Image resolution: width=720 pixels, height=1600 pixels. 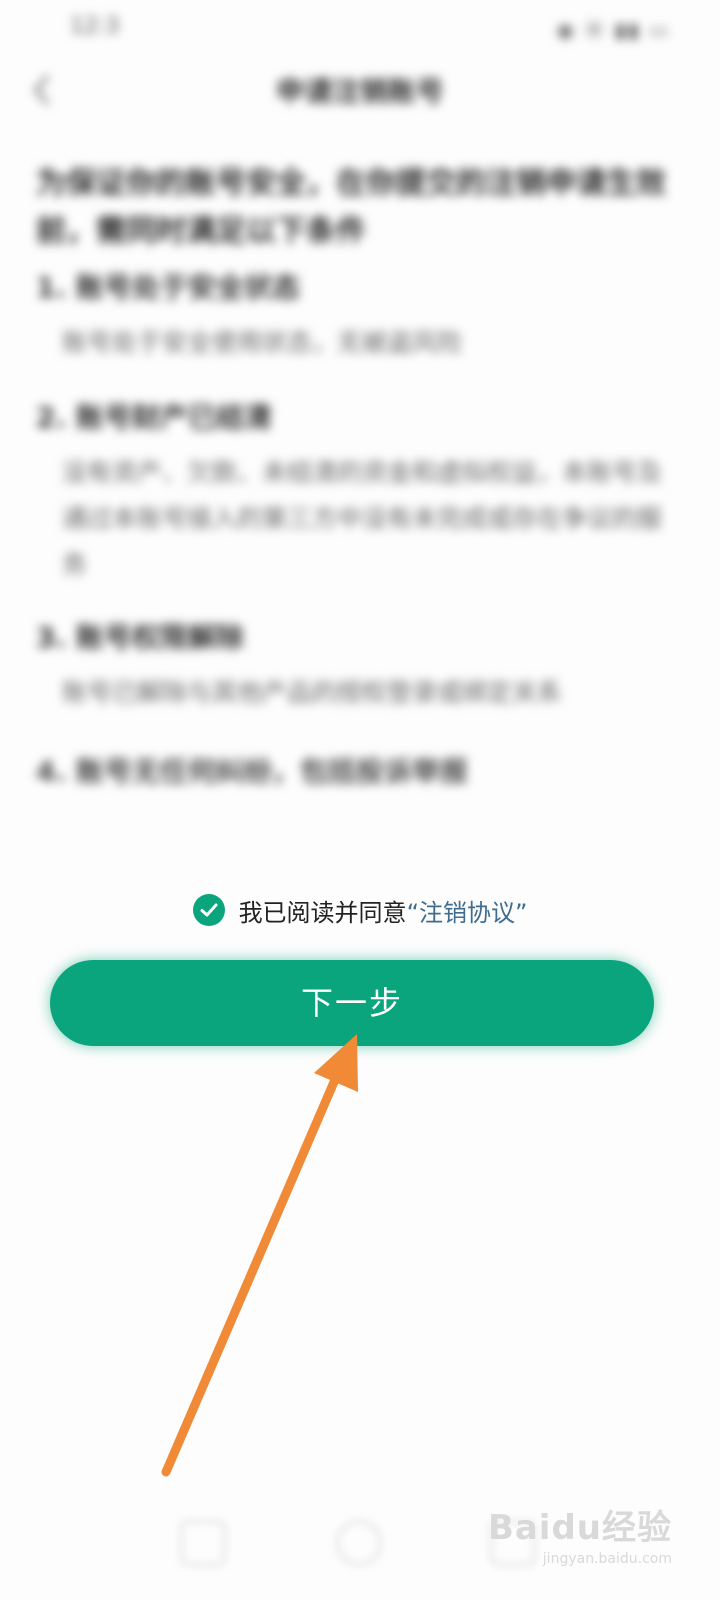 I want to click on condition-desc: 账号处于安全使用状态，无被盗风险, so click(x=262, y=342).